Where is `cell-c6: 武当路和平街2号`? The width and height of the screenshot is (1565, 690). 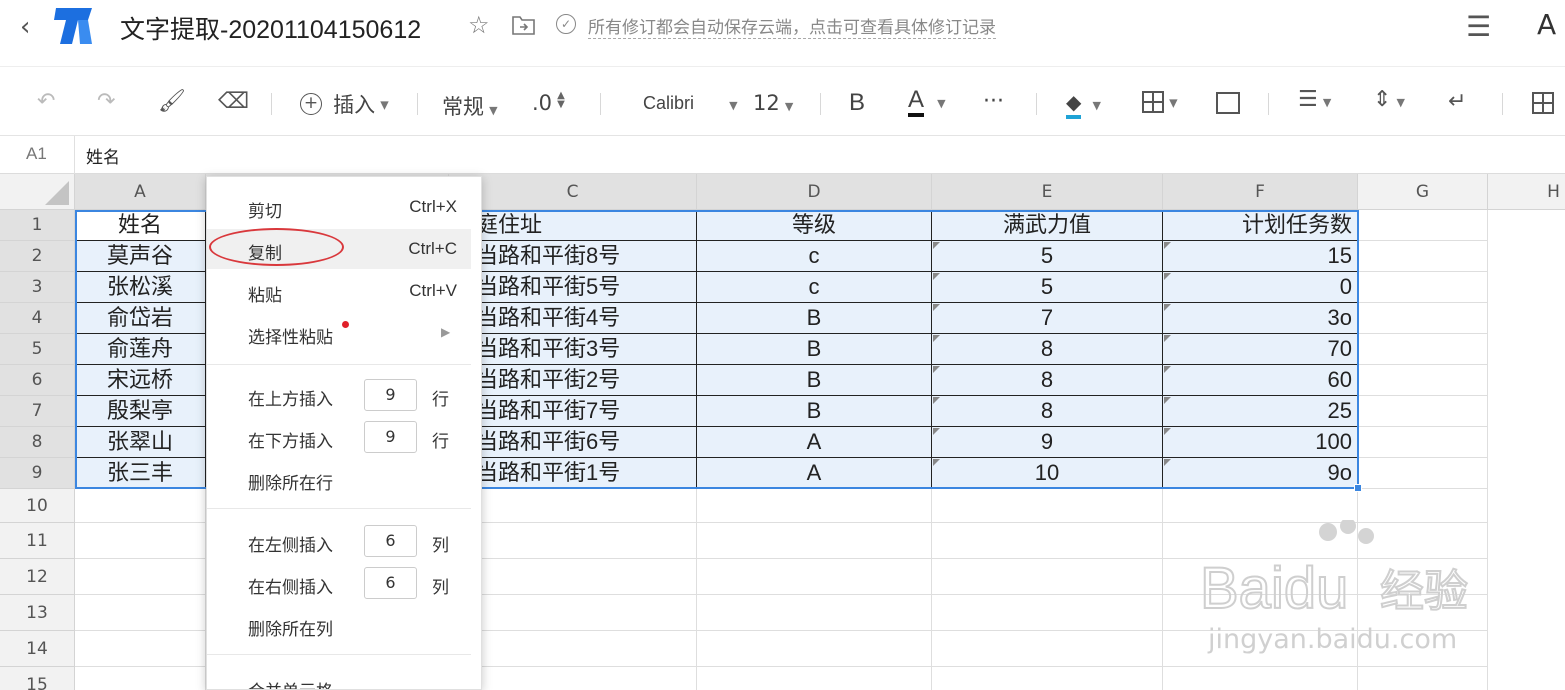
cell-c6: 武当路和平街2号 is located at coordinates (573, 380).